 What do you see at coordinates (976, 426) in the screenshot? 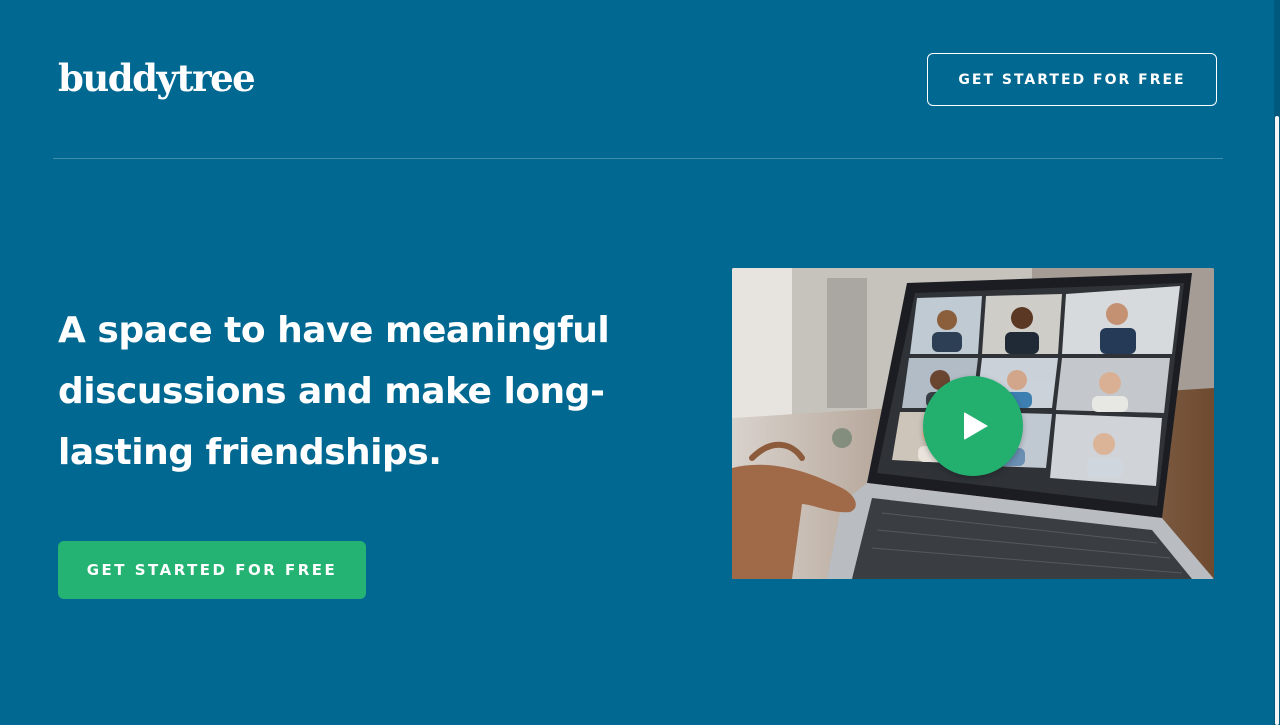
I see `play-icon` at bounding box center [976, 426].